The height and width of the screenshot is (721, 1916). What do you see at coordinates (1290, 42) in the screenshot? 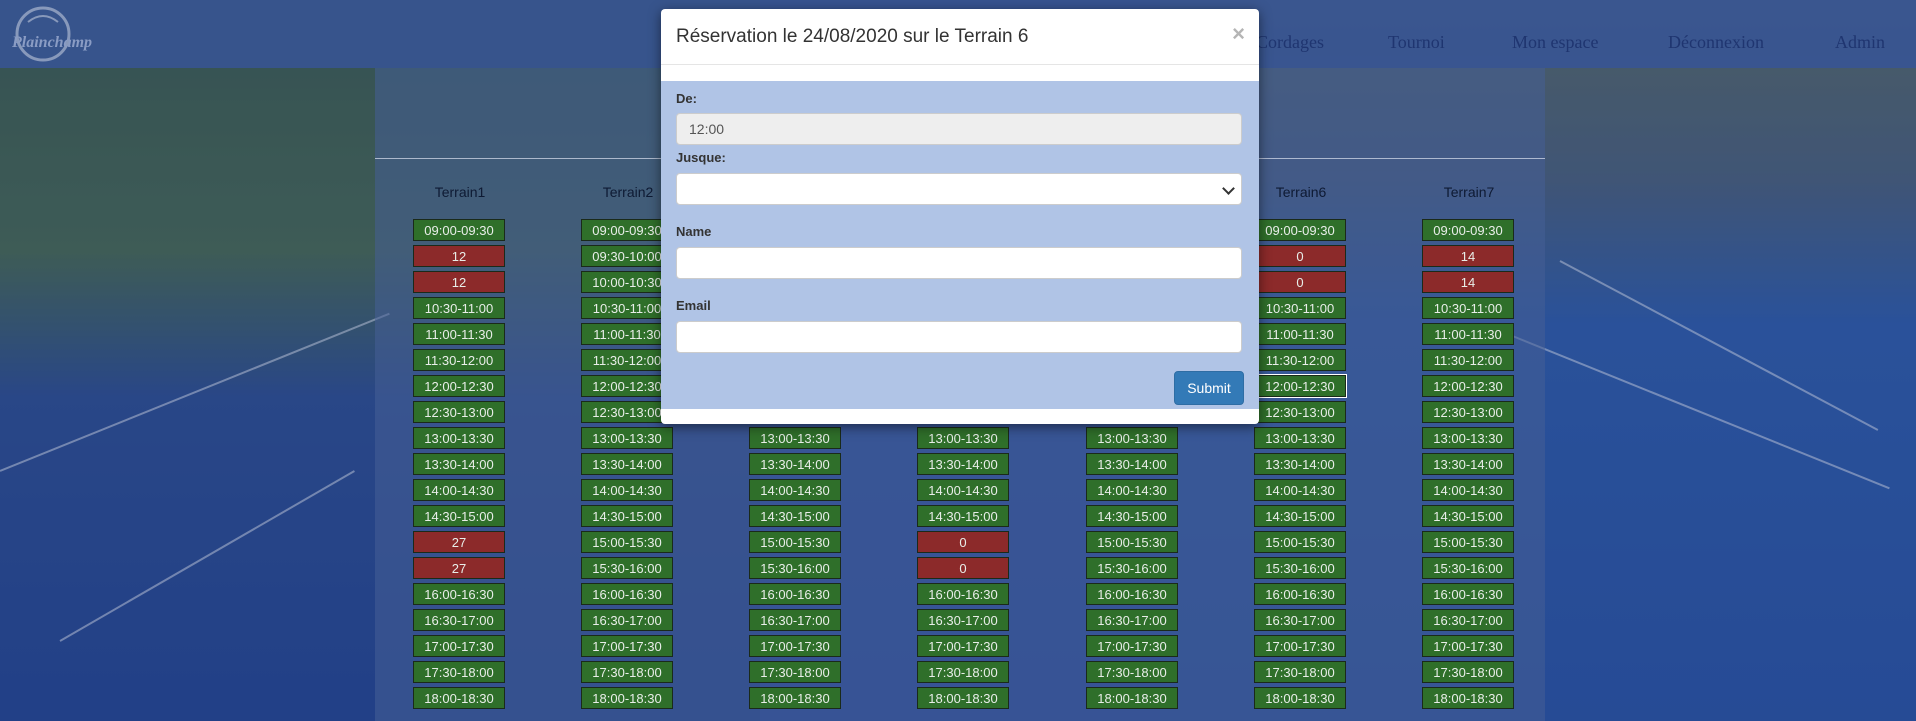
I see `nav-cordages: Cordages` at bounding box center [1290, 42].